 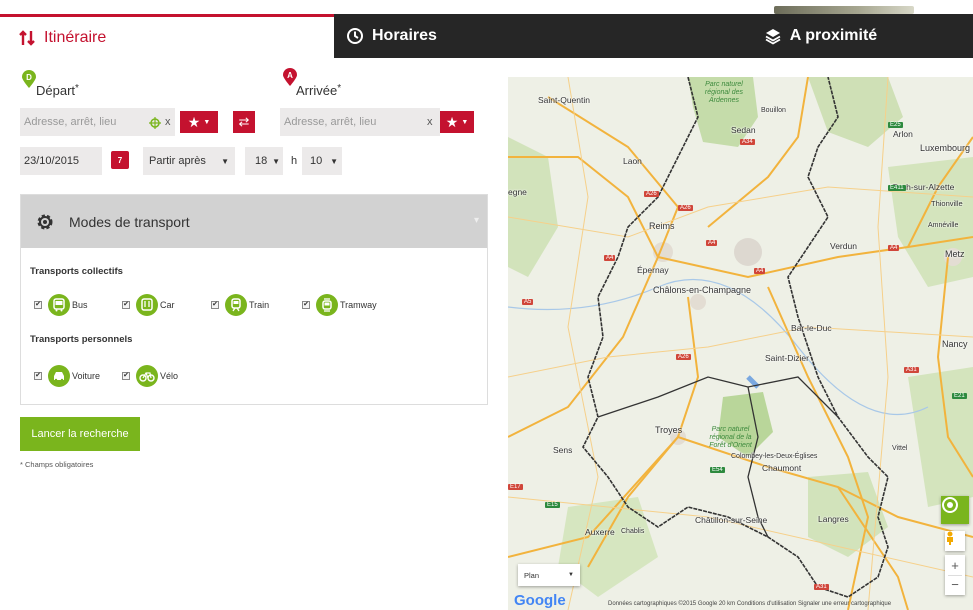 What do you see at coordinates (236, 305) in the screenshot?
I see `train-icon` at bounding box center [236, 305].